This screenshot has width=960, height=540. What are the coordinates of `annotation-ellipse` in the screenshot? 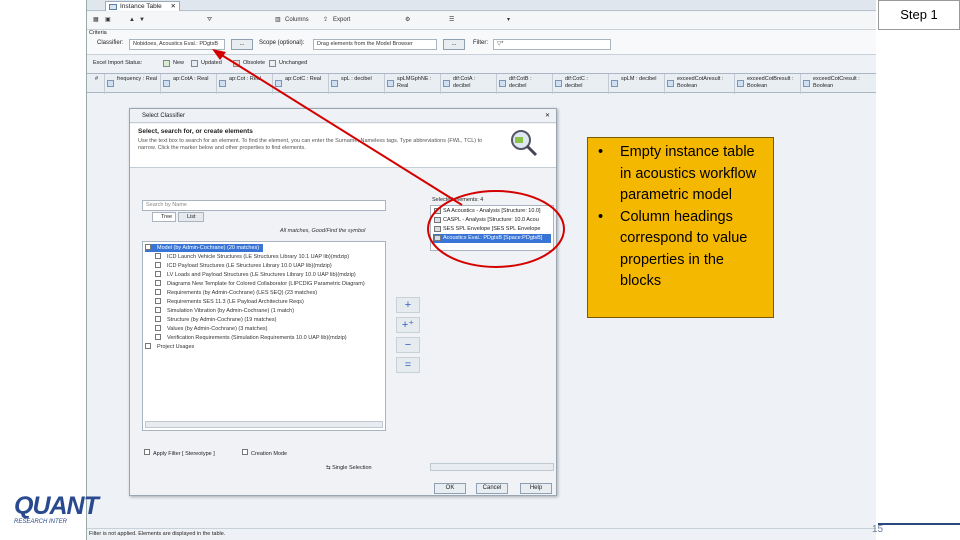 It's located at (496, 229).